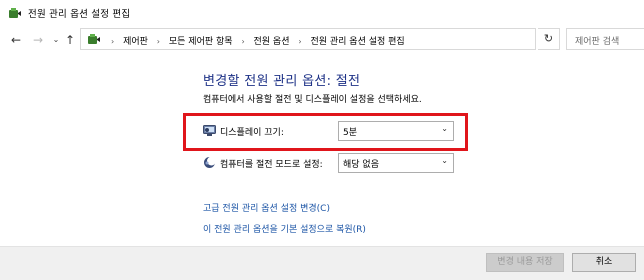 The image size is (644, 280). What do you see at coordinates (322, 14) in the screenshot?
I see `title-bar: 전원 관리 옵션 설정 편집` at bounding box center [322, 14].